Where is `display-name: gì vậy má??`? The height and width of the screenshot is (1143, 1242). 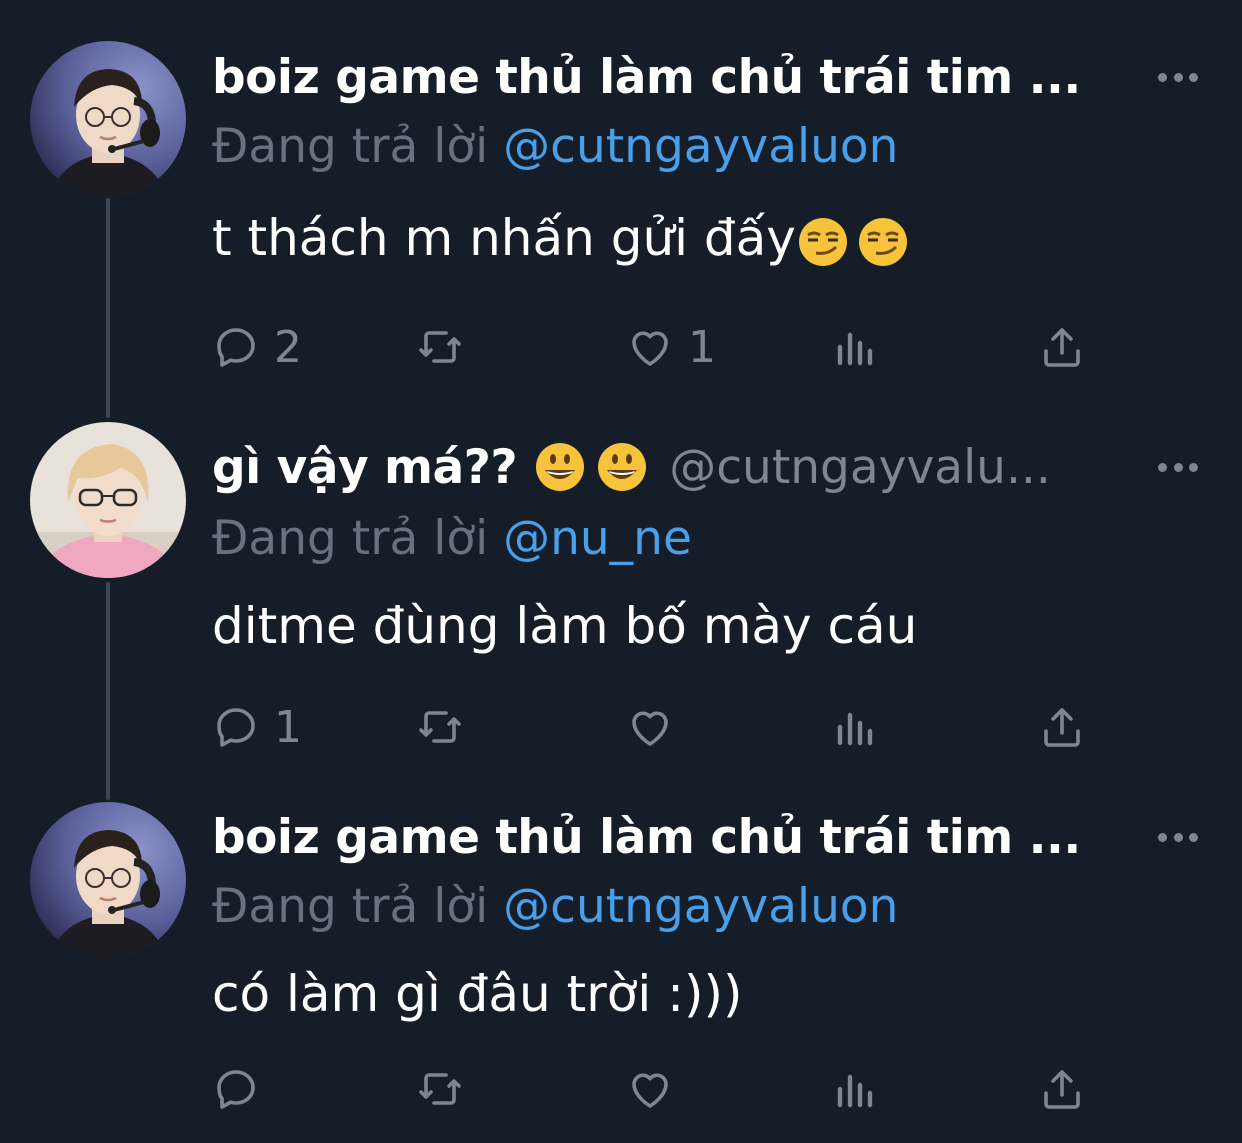 display-name: gì vậy má?? is located at coordinates (365, 467).